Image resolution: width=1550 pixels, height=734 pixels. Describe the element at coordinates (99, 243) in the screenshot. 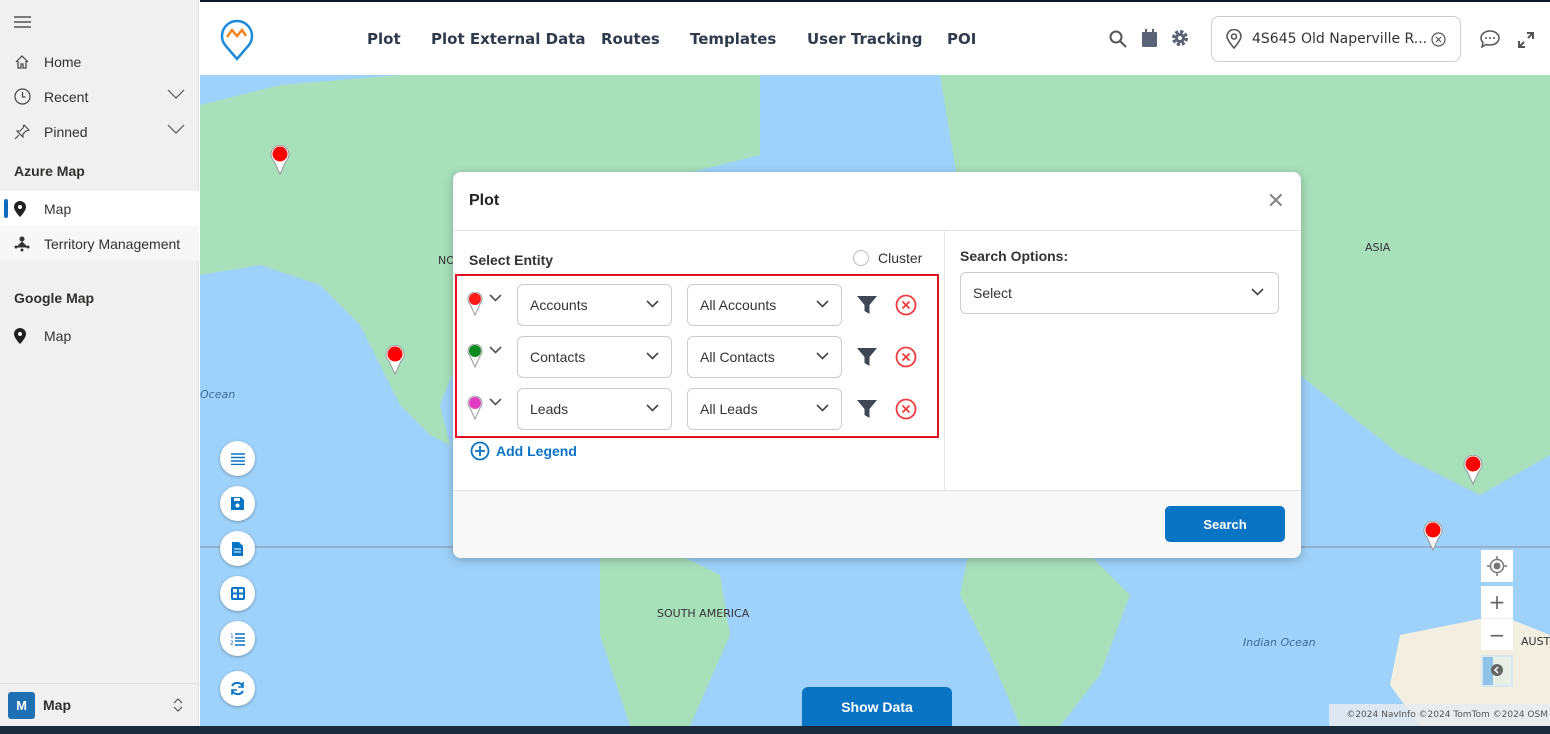

I see `sidebar-item-territory-management: Territory Management` at that location.